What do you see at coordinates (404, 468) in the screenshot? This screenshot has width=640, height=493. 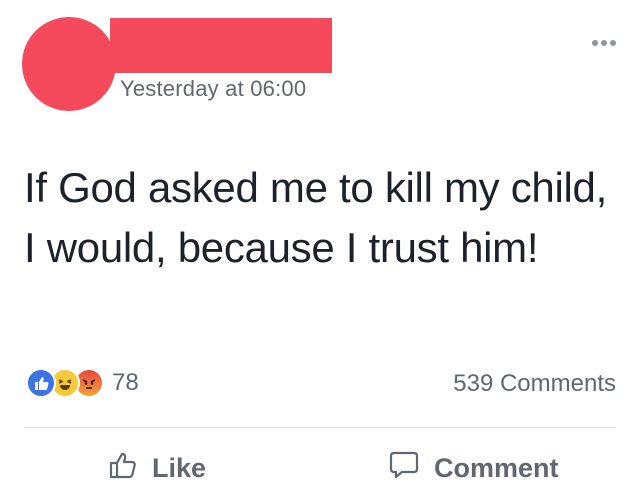 I see `speech-bubble-icon` at bounding box center [404, 468].